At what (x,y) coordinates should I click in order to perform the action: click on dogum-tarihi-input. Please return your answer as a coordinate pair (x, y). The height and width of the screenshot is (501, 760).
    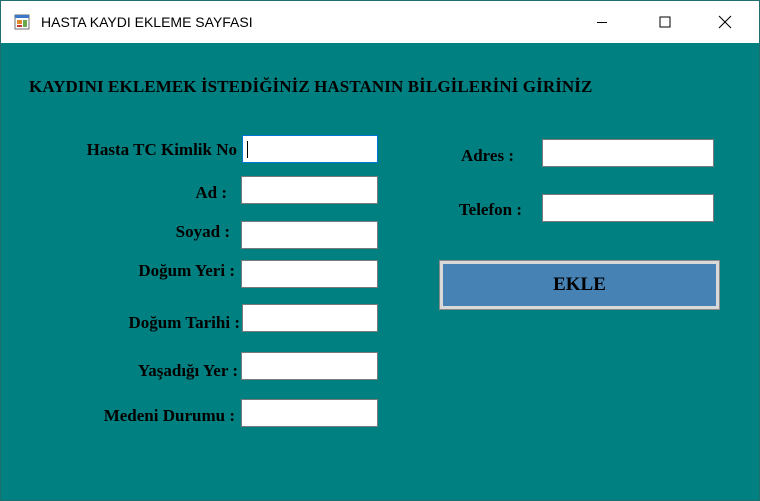
    Looking at the image, I should click on (310, 318).